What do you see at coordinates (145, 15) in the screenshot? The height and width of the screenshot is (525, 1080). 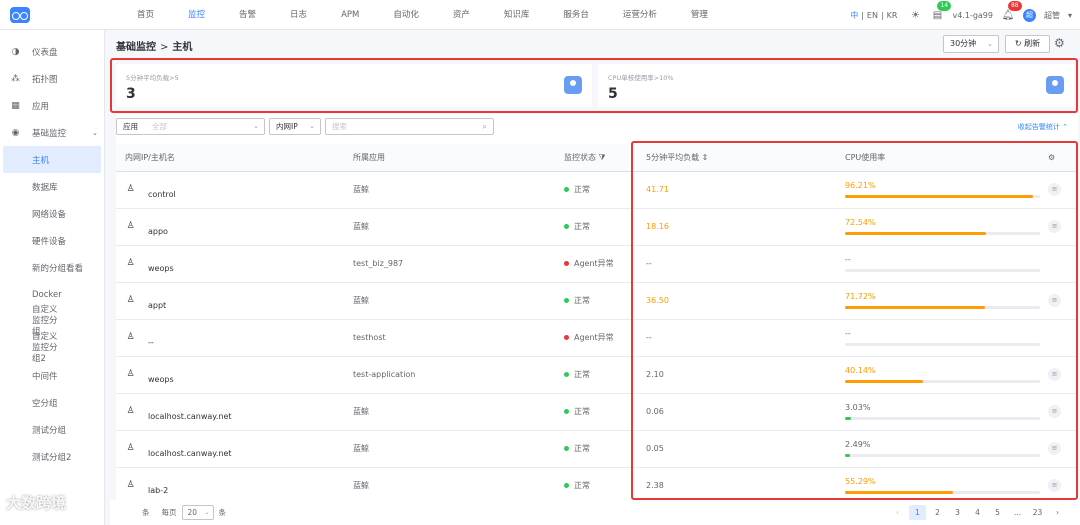 I see `nav-home: 首页` at bounding box center [145, 15].